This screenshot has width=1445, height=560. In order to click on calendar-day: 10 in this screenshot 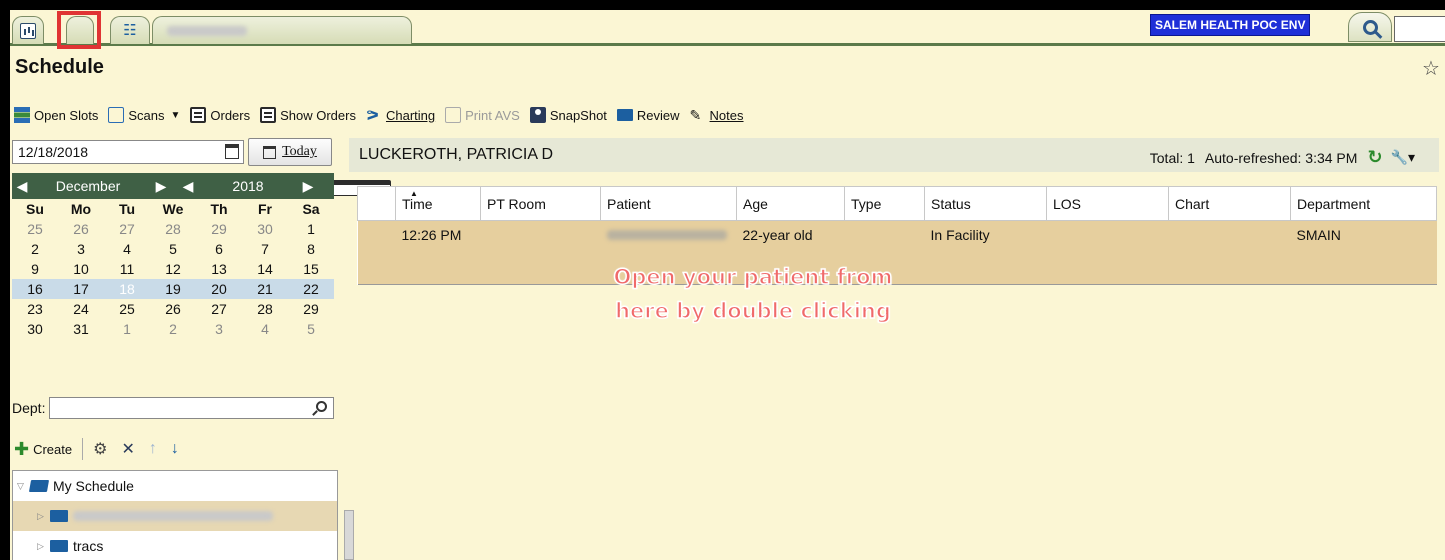, I will do `click(81, 269)`.